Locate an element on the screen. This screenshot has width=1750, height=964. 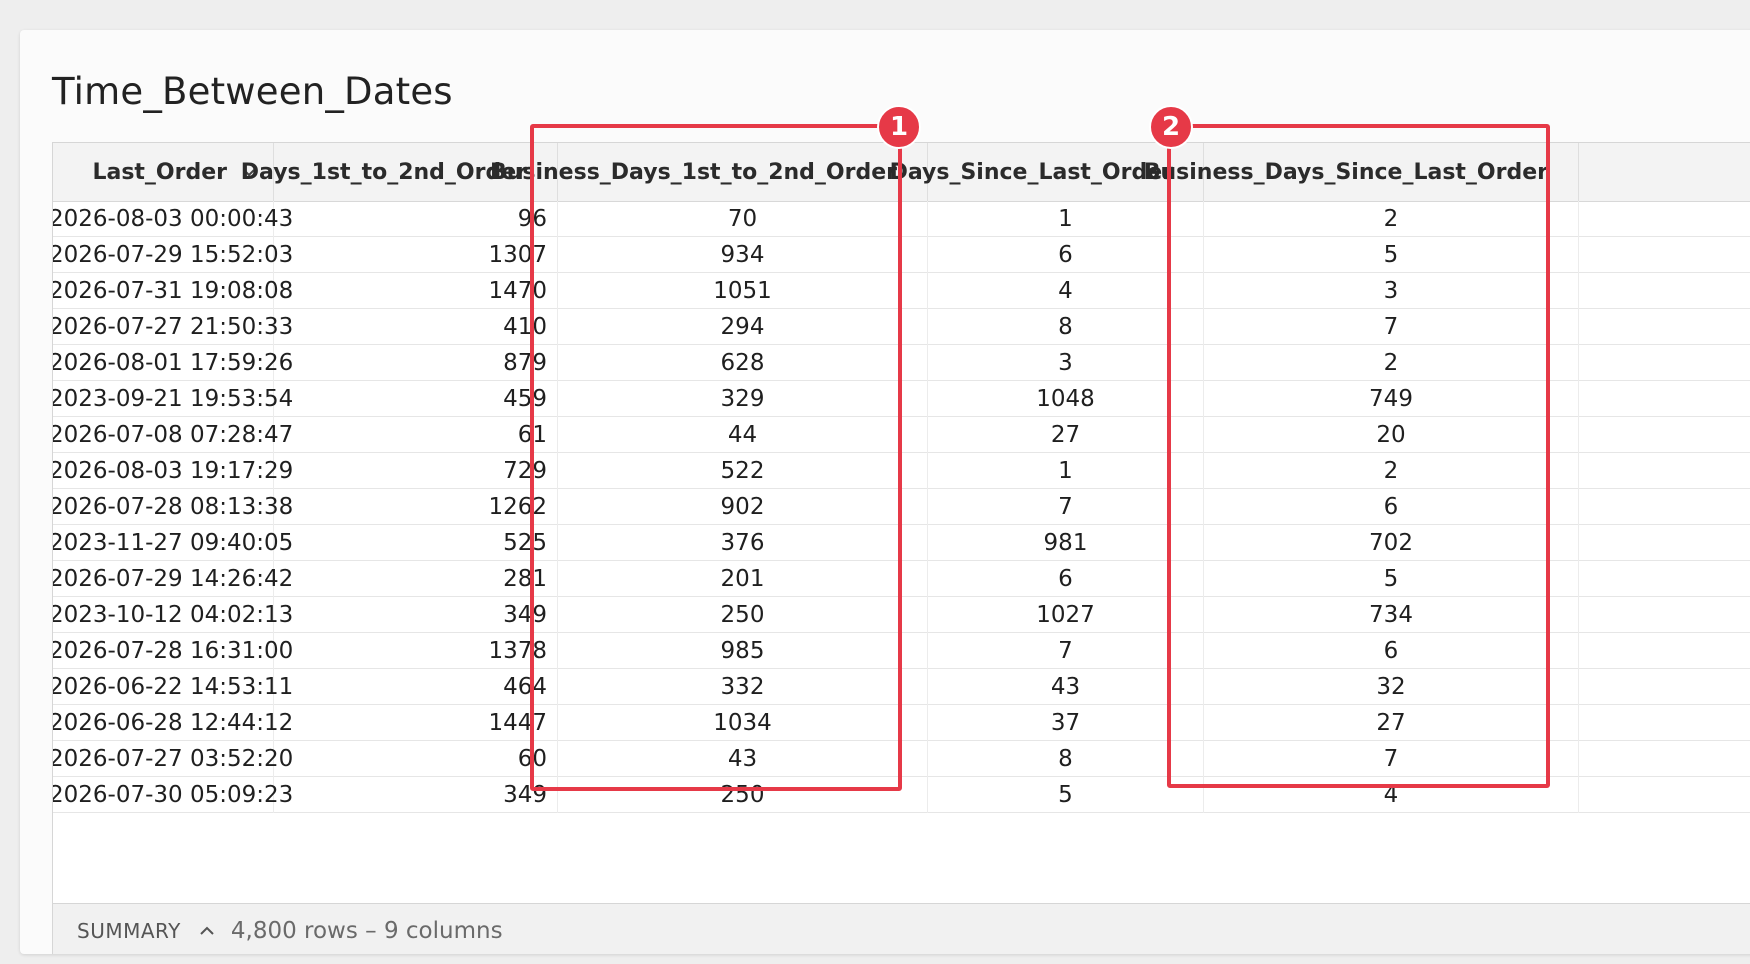
cell-days-1st-to-2nd-order: 729 is located at coordinates (416, 471).